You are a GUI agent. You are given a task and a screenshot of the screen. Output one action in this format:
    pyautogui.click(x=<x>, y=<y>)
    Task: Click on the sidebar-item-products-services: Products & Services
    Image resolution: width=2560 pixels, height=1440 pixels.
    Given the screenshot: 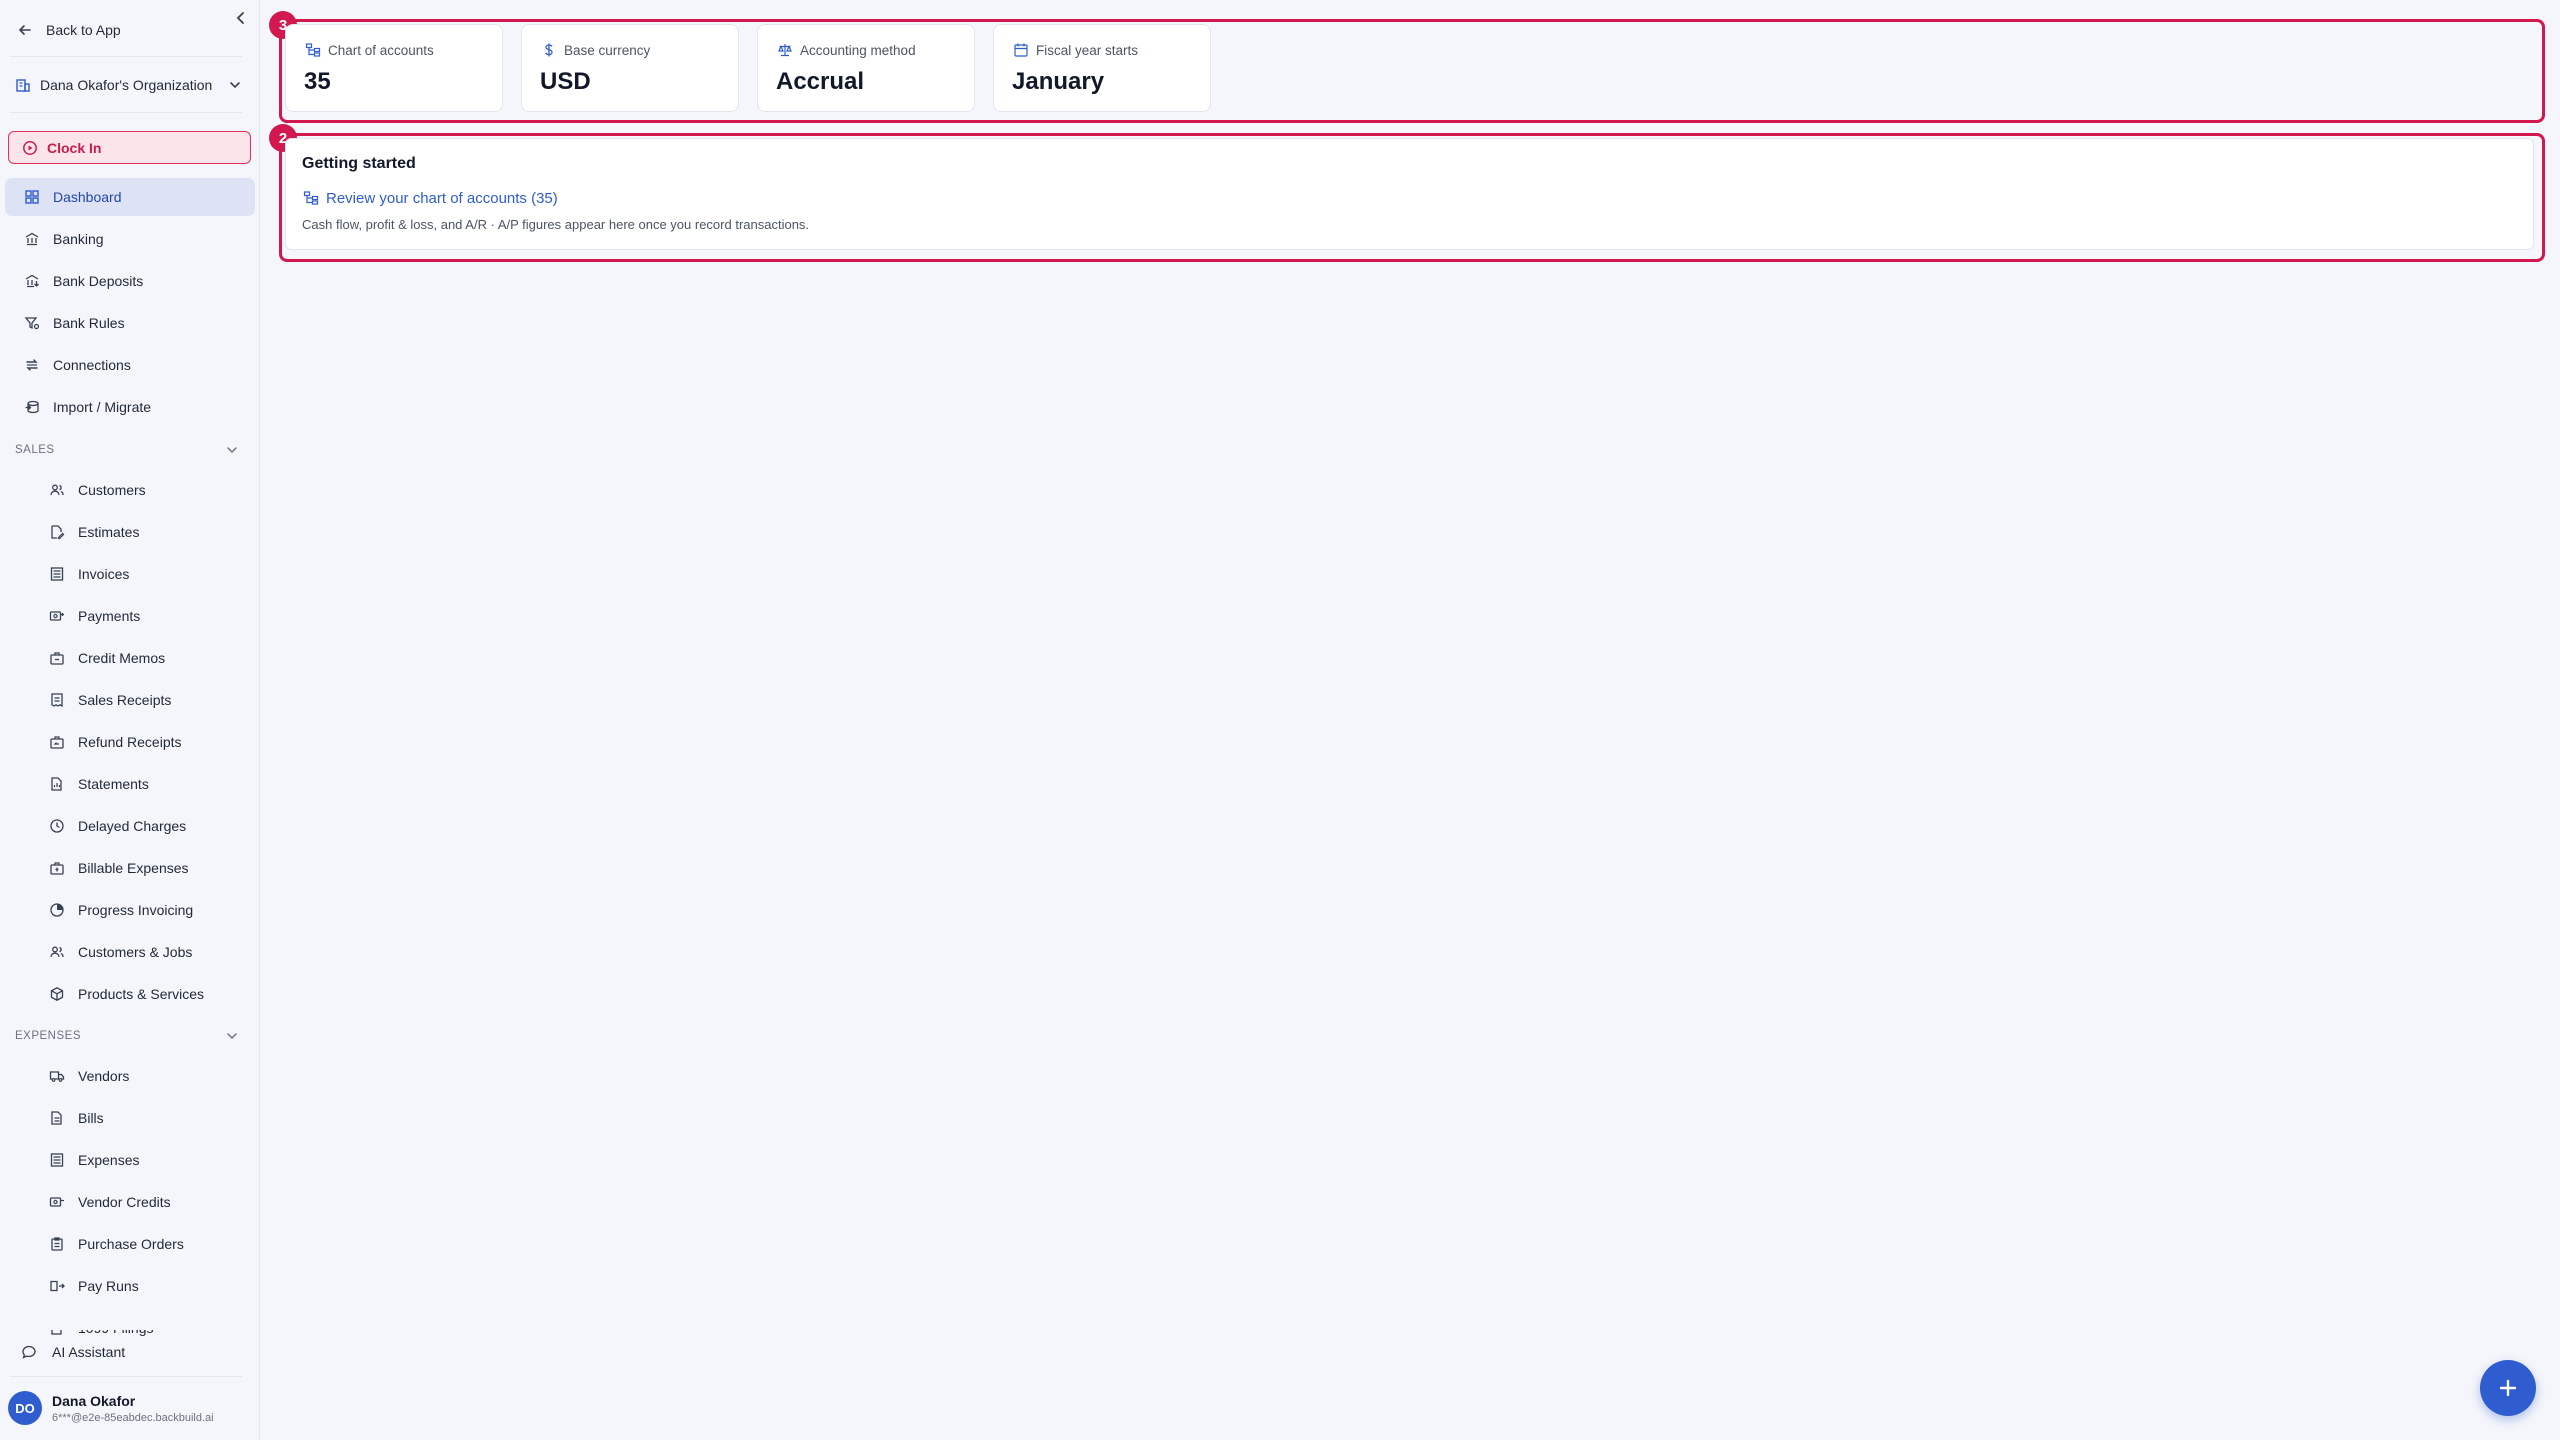 What is the action you would take?
    pyautogui.click(x=130, y=994)
    